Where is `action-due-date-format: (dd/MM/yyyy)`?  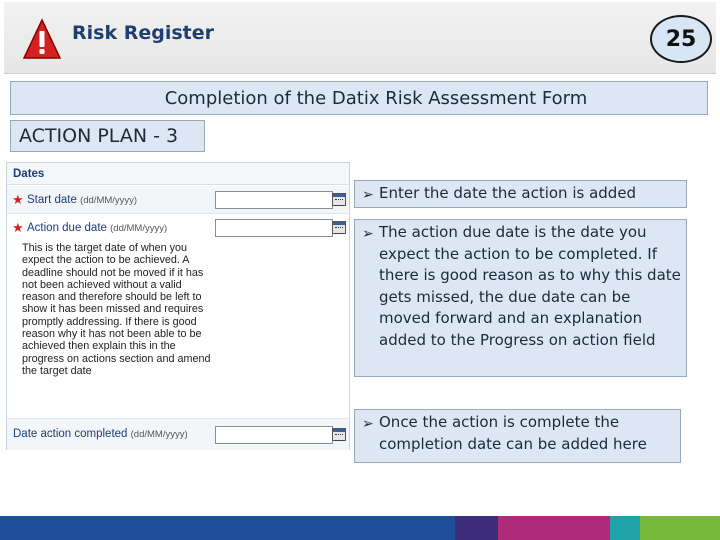 action-due-date-format: (dd/MM/yyyy) is located at coordinates (139, 228).